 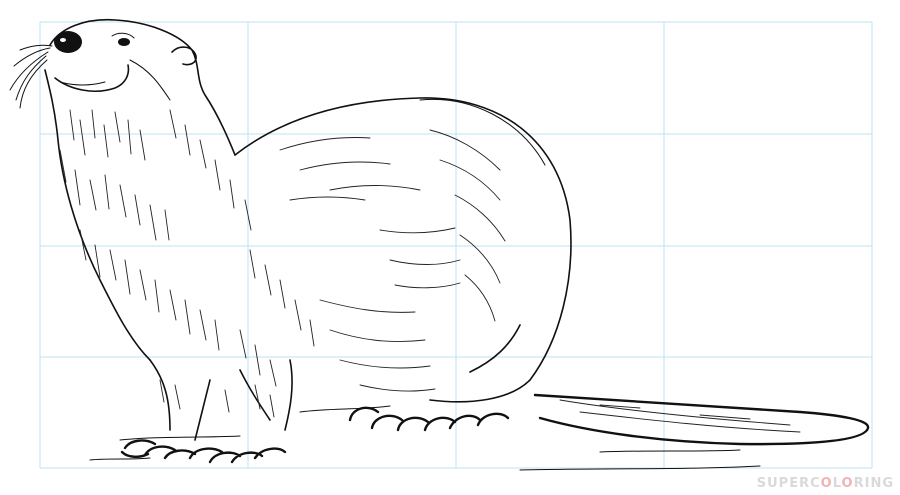 I want to click on watermark-text-2: L, so click(x=837, y=483).